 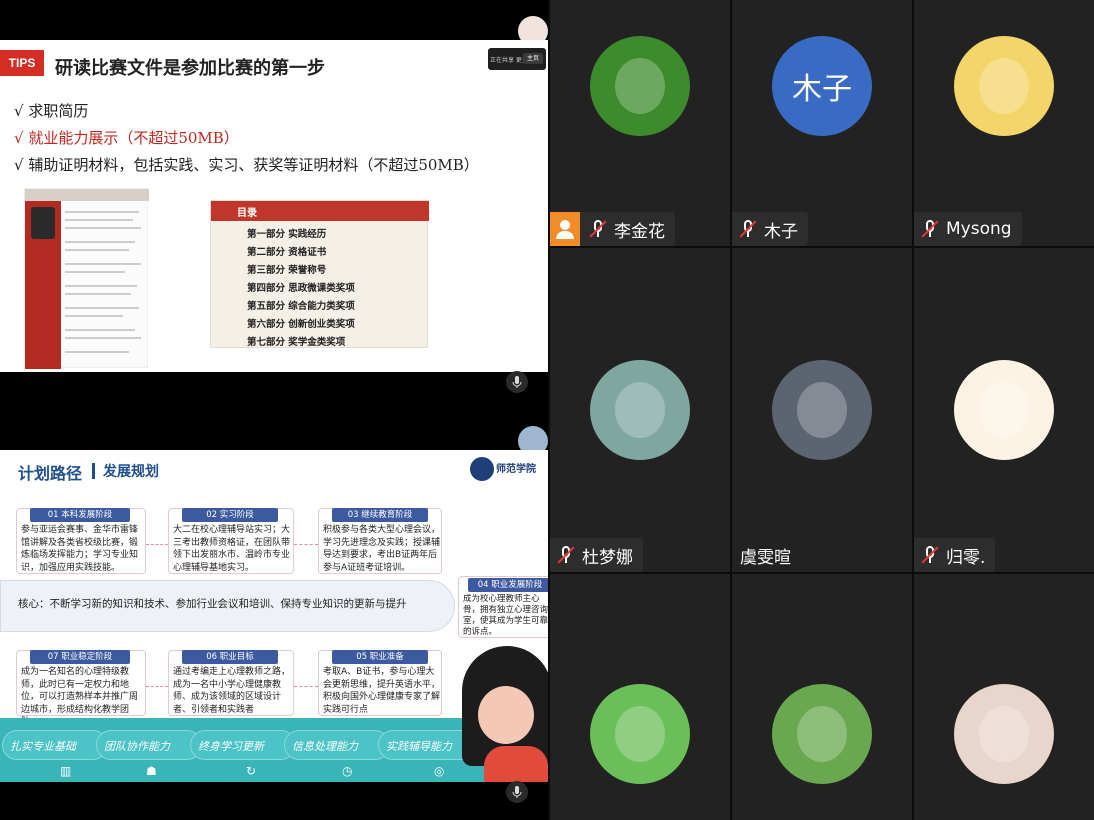 I want to click on participant-name-tag: 李金花, so click(x=612, y=229).